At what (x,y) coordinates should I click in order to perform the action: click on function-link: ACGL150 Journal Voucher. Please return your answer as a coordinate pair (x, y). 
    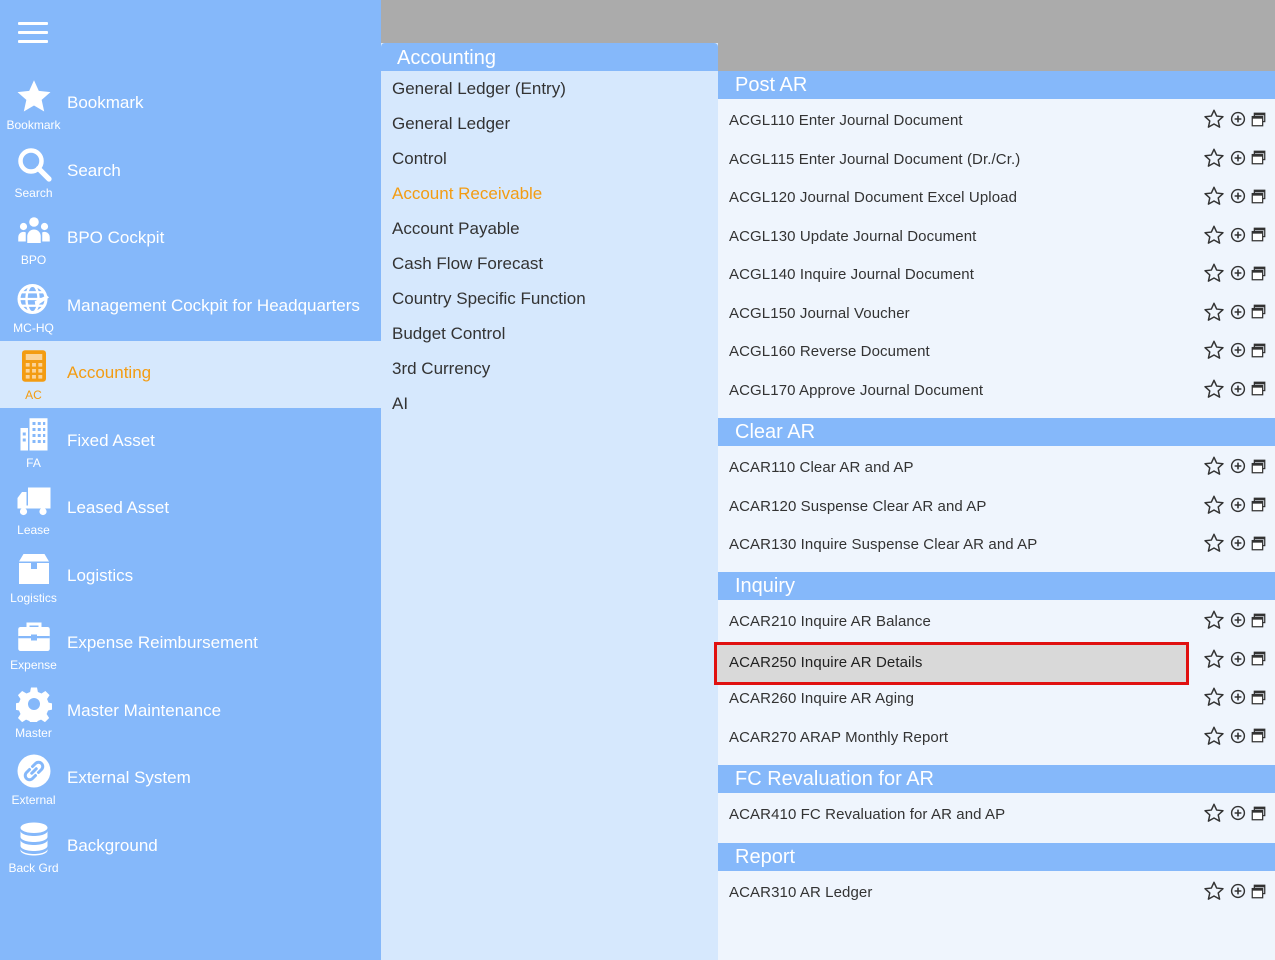
    Looking at the image, I should click on (819, 313).